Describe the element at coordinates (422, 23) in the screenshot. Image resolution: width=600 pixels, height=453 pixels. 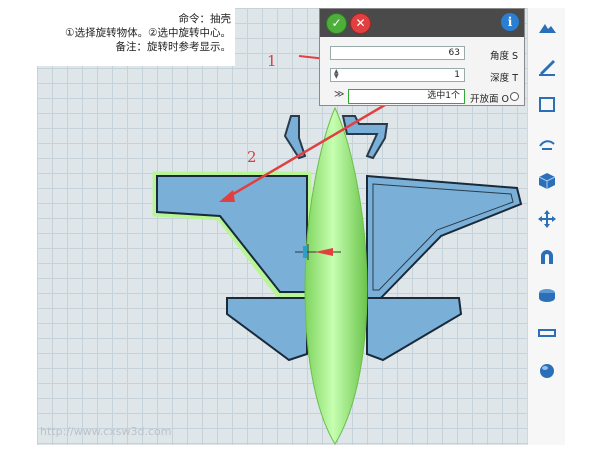
I see `panel-header: ✓ ✕ i` at that location.